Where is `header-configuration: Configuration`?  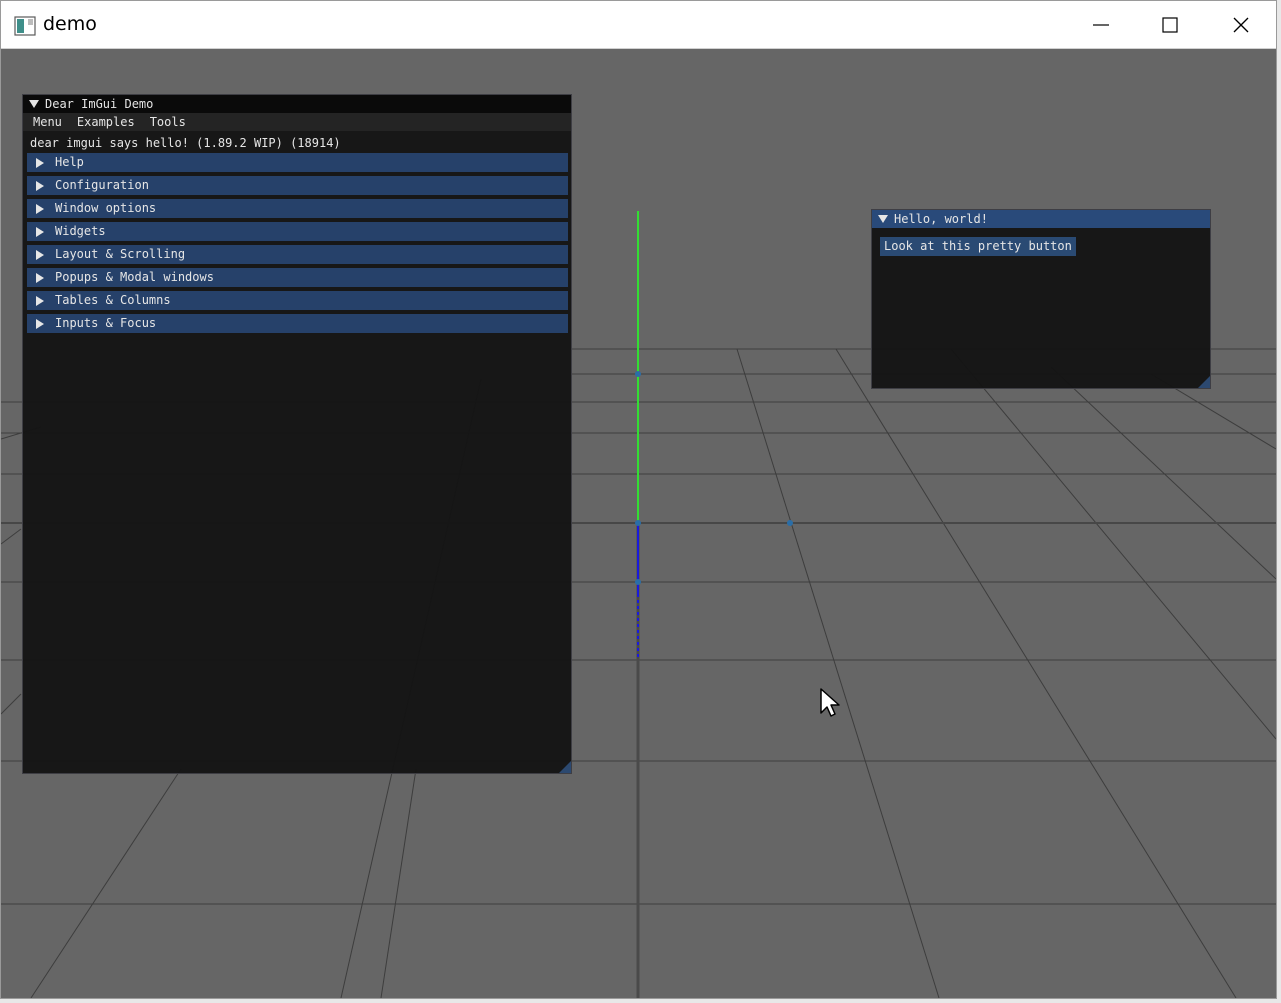 header-configuration: Configuration is located at coordinates (297, 185).